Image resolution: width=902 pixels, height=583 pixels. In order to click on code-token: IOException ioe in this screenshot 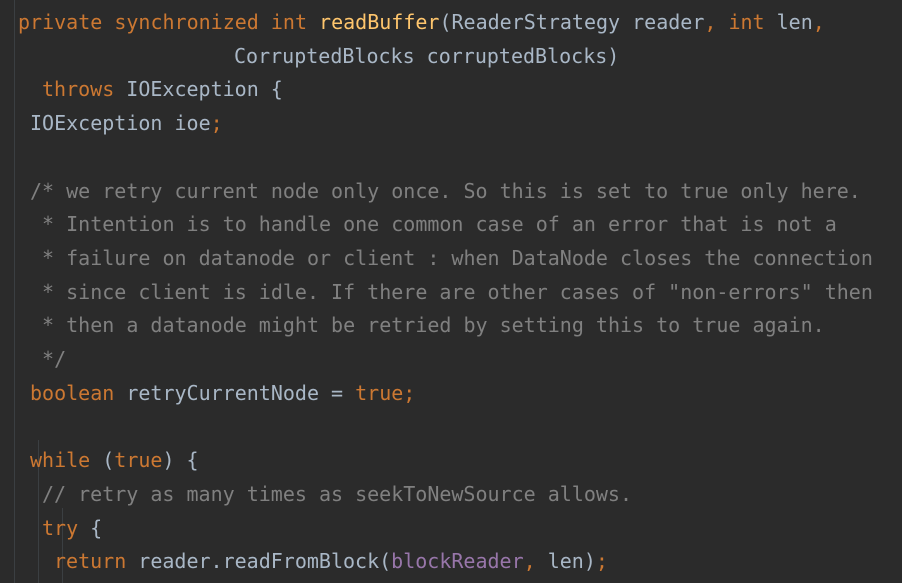, I will do `click(120, 123)`.